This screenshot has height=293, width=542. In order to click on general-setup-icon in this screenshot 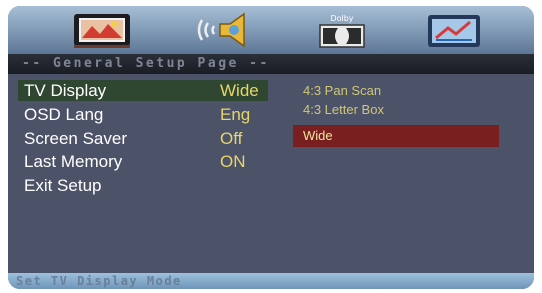, I will do `click(103, 30)`.